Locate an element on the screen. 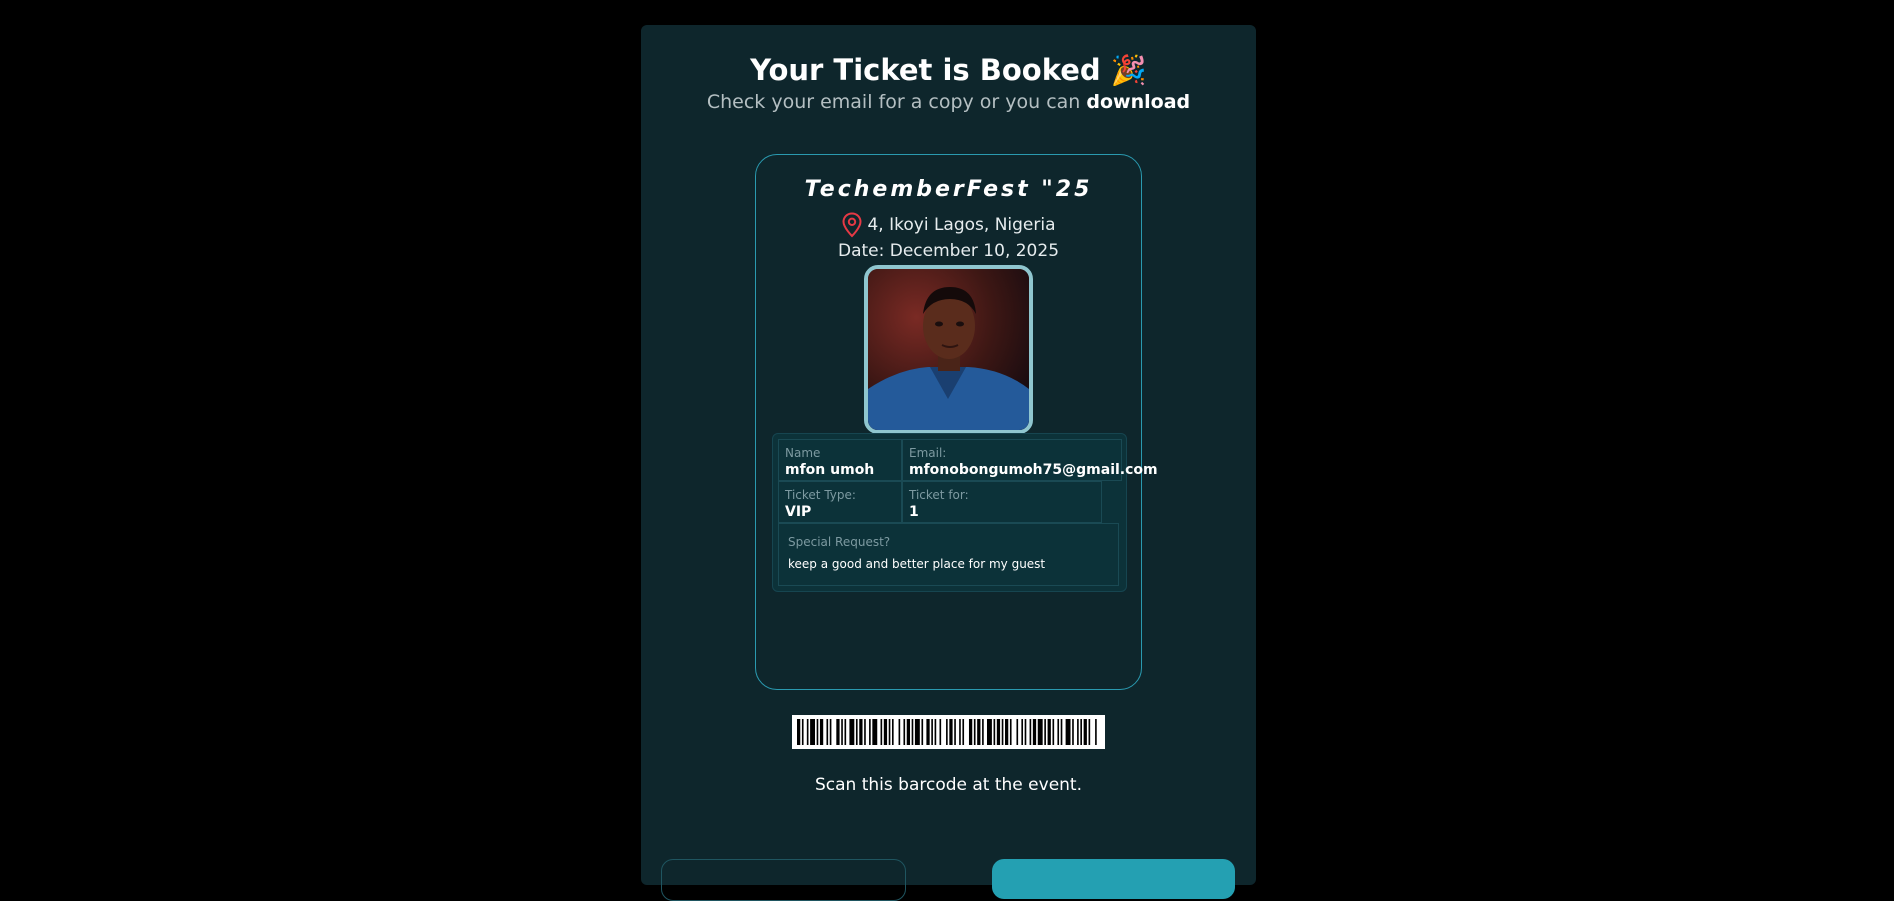 The height and width of the screenshot is (901, 1894). special-request-label: Special Request? is located at coordinates (839, 542).